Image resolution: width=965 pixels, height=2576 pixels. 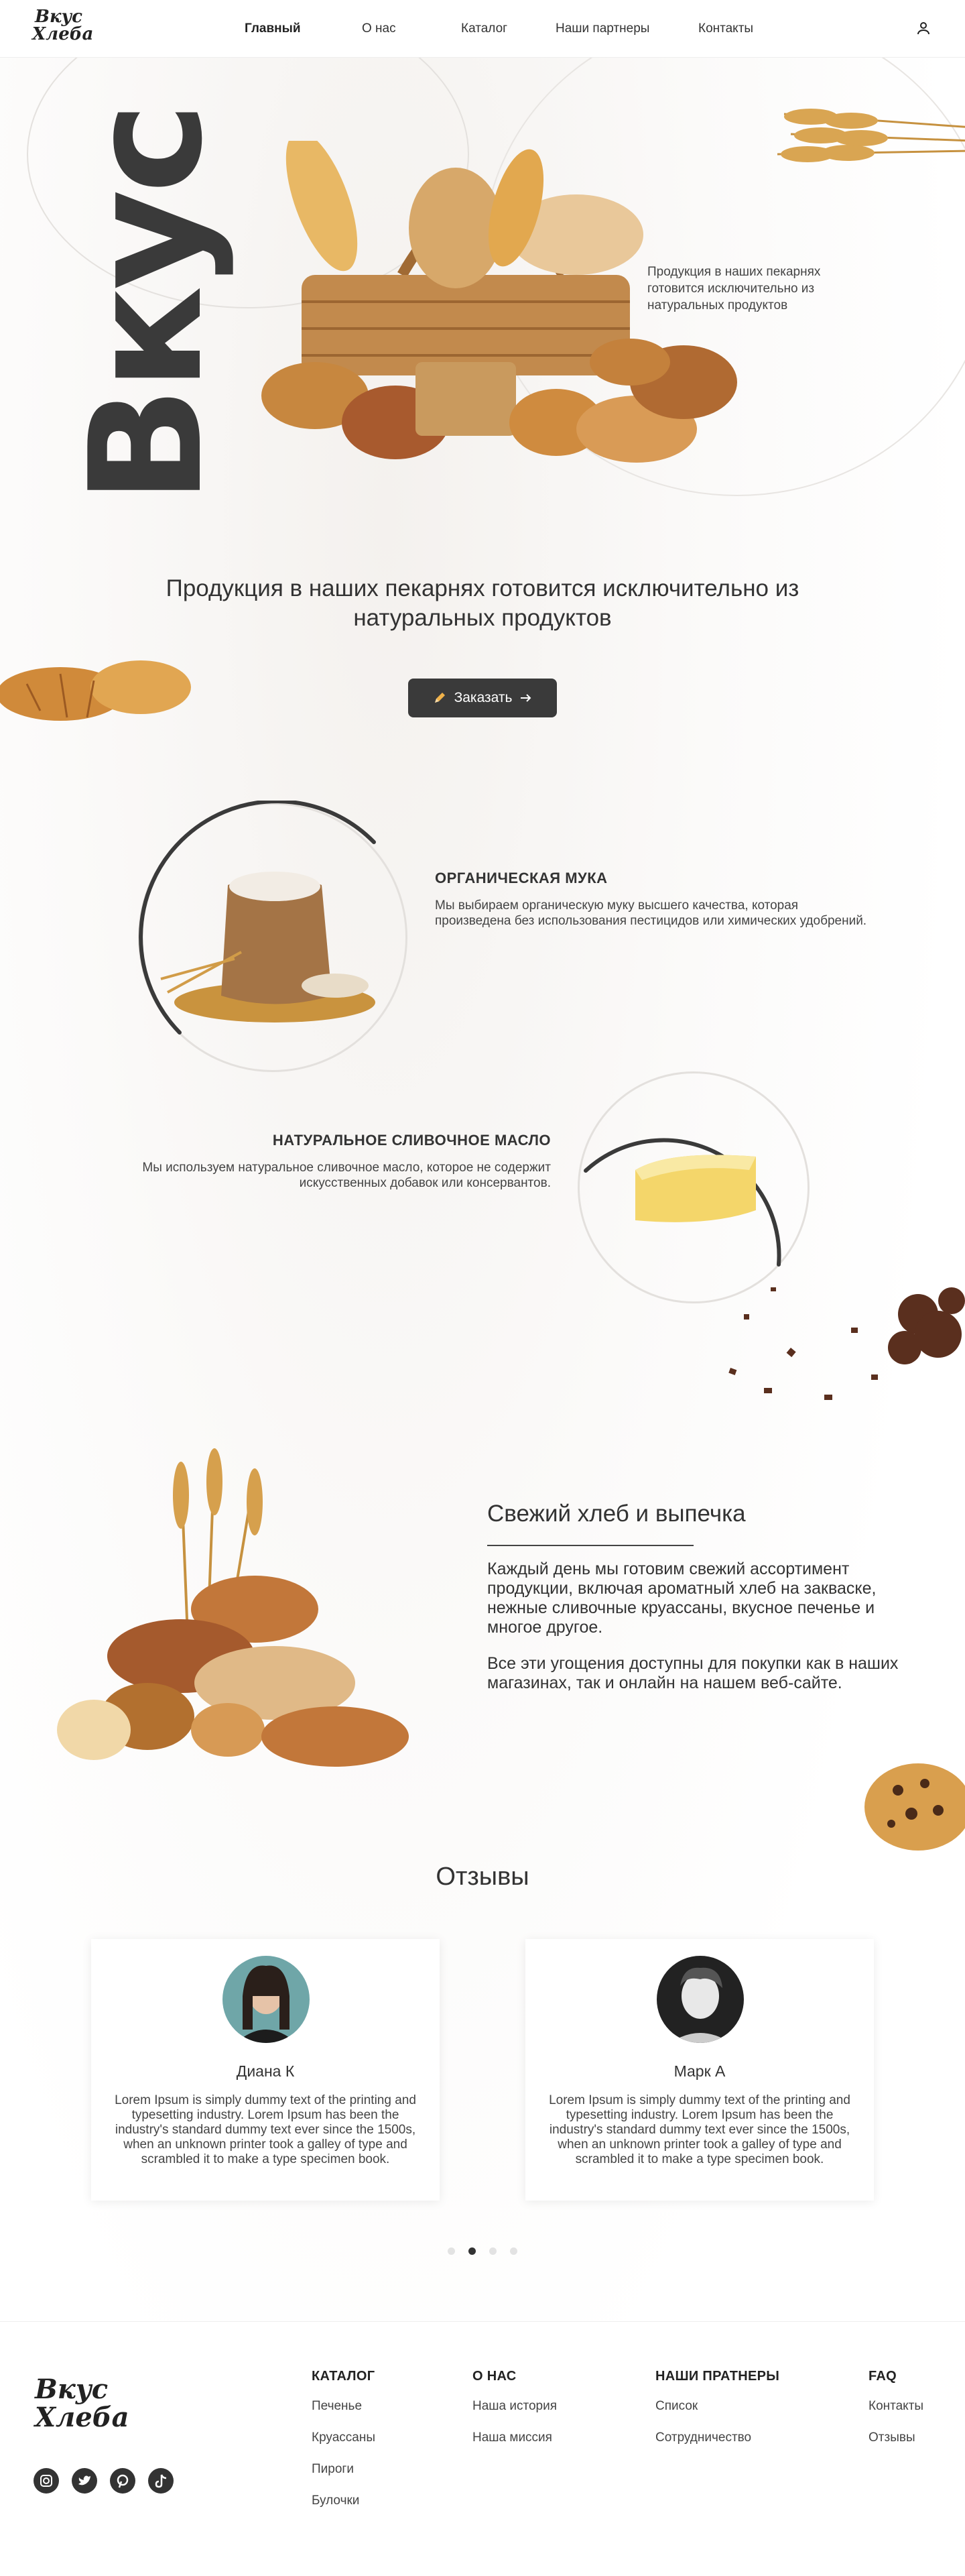 What do you see at coordinates (695, 1188) in the screenshot?
I see `butter-image` at bounding box center [695, 1188].